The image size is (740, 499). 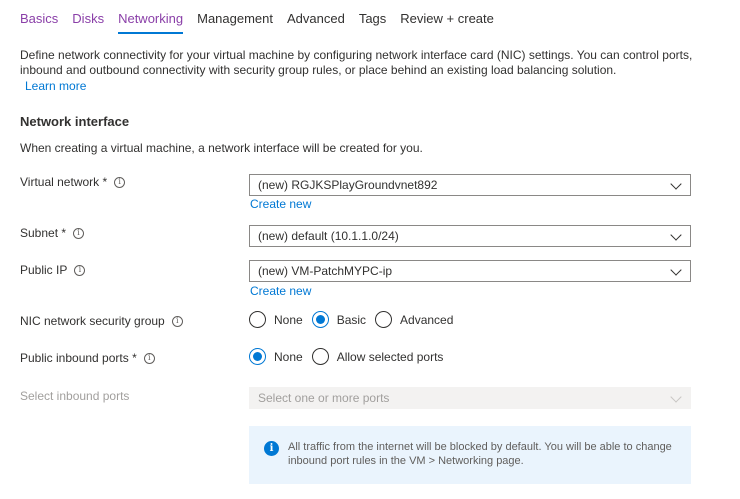 I want to click on nic-nsg-radio-group: None Basic Advanced, so click(x=355, y=319).